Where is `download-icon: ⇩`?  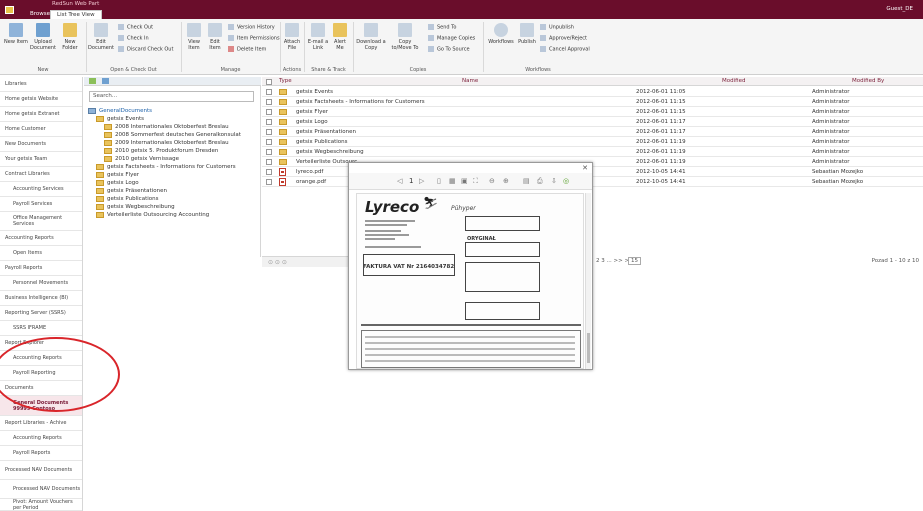 download-icon: ⇩ is located at coordinates (554, 181).